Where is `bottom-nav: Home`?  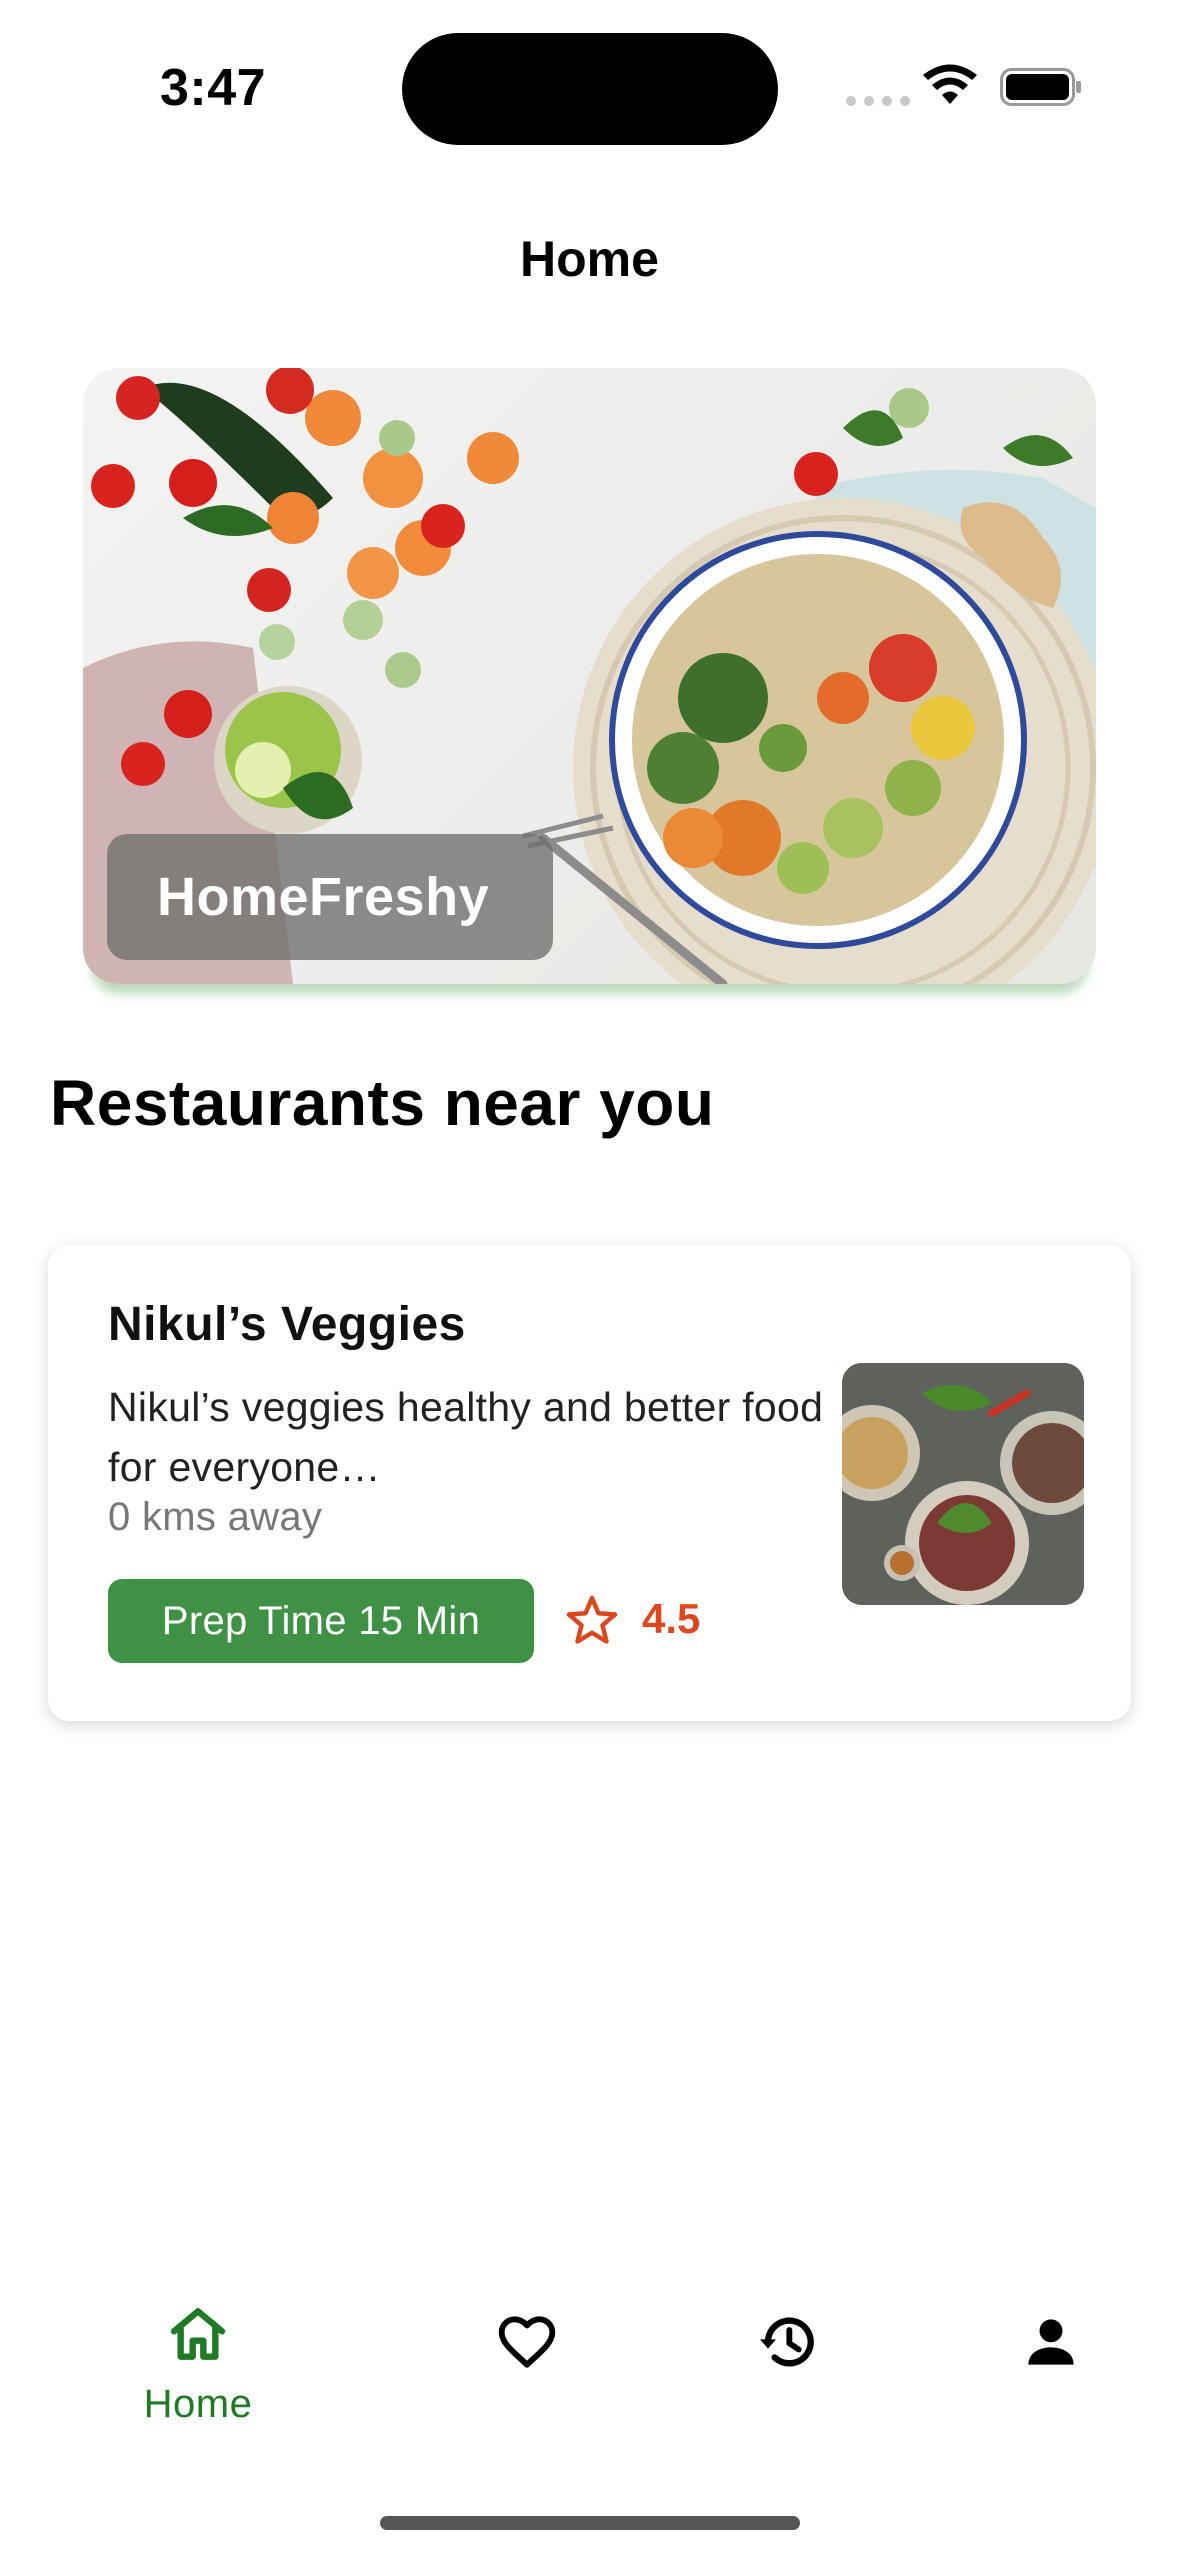 bottom-nav: Home is located at coordinates (589, 2365).